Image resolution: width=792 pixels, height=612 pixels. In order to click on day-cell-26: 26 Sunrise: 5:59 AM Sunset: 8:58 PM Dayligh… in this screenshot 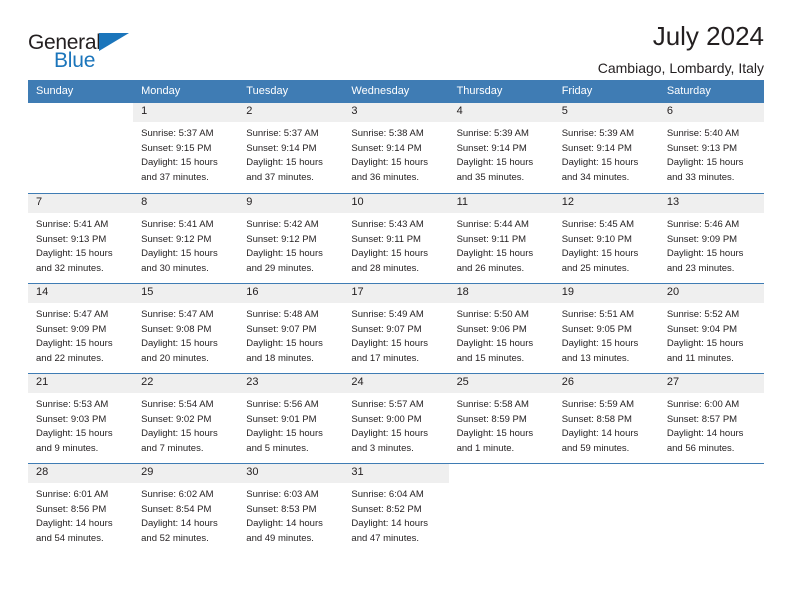, I will do `click(606, 419)`.